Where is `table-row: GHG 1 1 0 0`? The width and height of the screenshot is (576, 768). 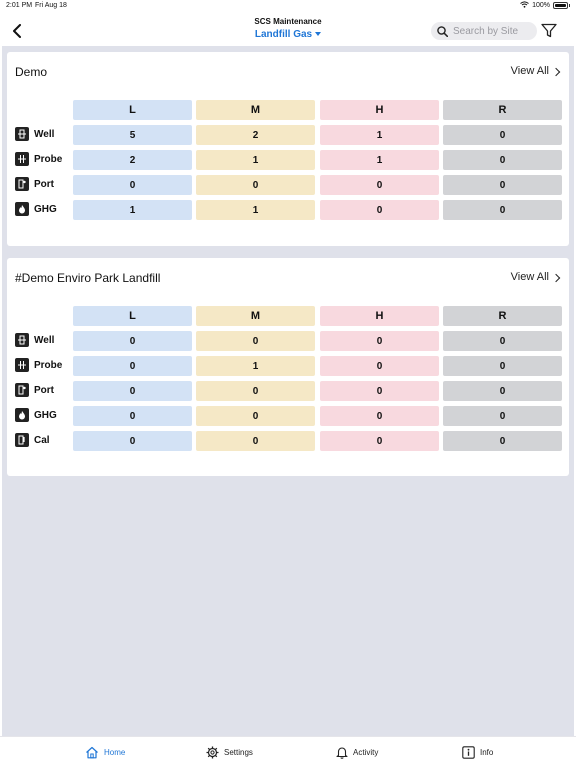
table-row: GHG 1 1 0 0 is located at coordinates (288, 210).